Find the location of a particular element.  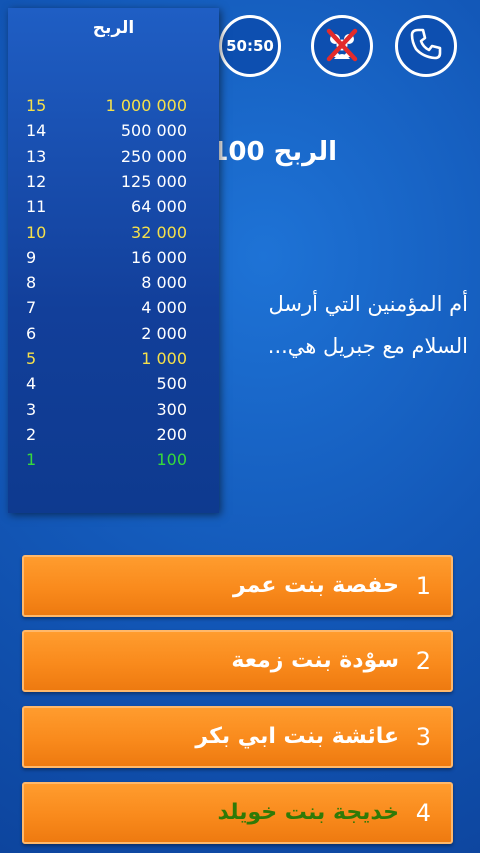

phone-friend-button is located at coordinates (426, 46).